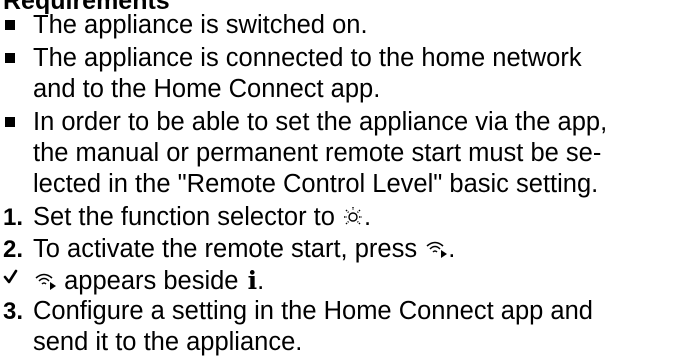 This screenshot has width=689, height=358. What do you see at coordinates (200, 25) in the screenshot?
I see `requirement-text: The appliance is switched on.` at bounding box center [200, 25].